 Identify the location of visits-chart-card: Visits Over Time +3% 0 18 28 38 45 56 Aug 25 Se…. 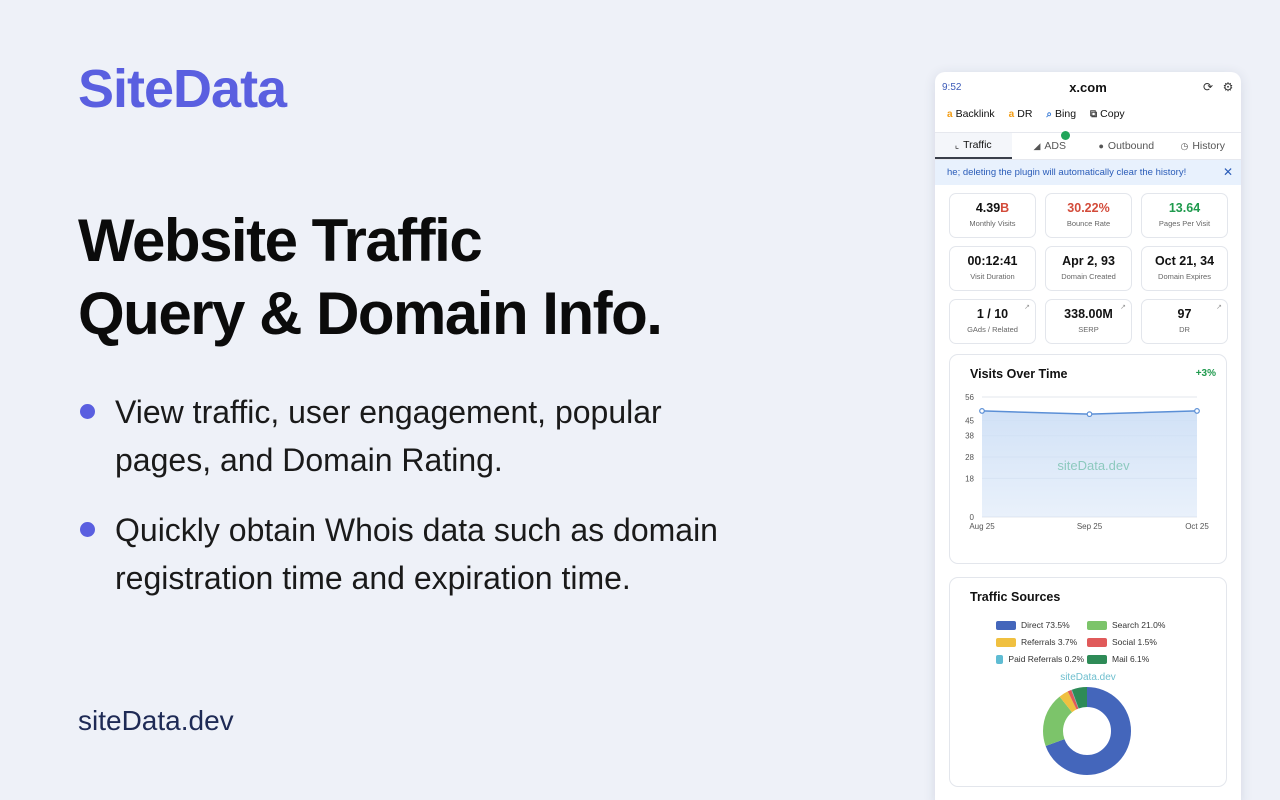
(1088, 459).